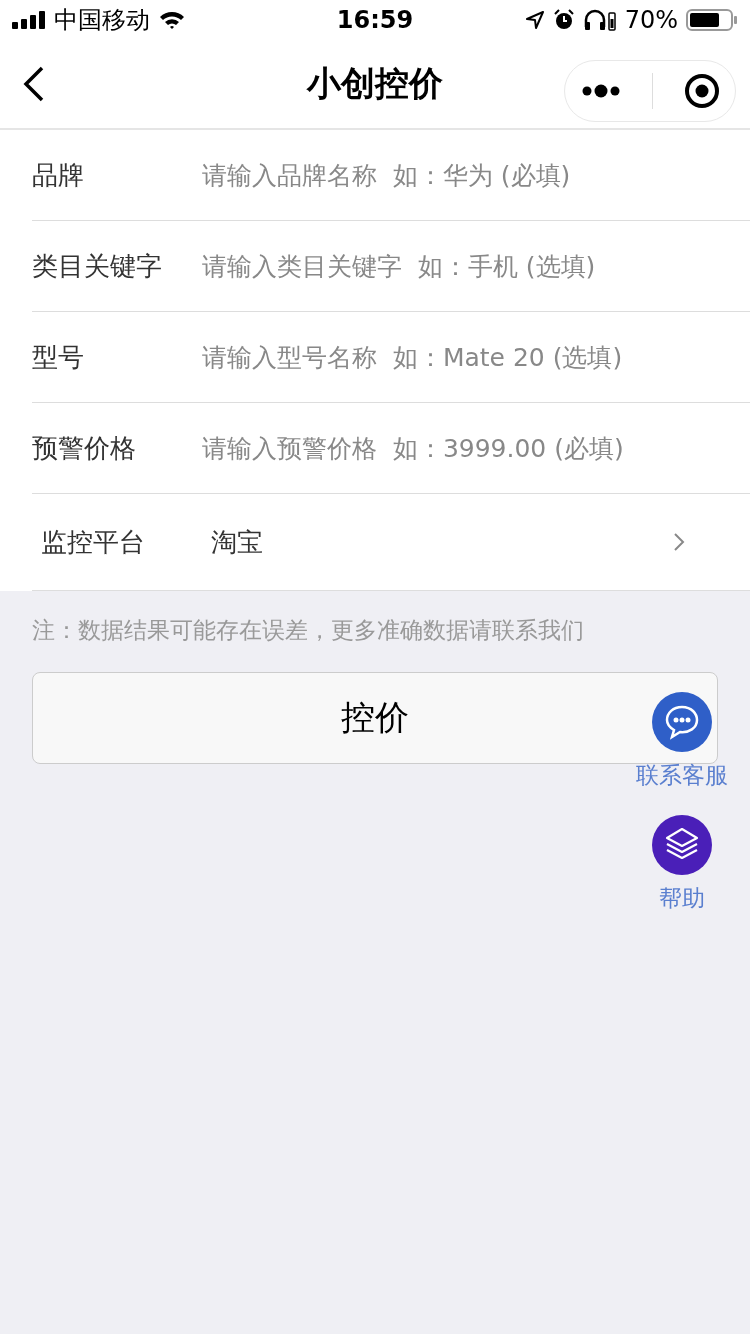  I want to click on page-title: 小创控价, so click(374, 83).